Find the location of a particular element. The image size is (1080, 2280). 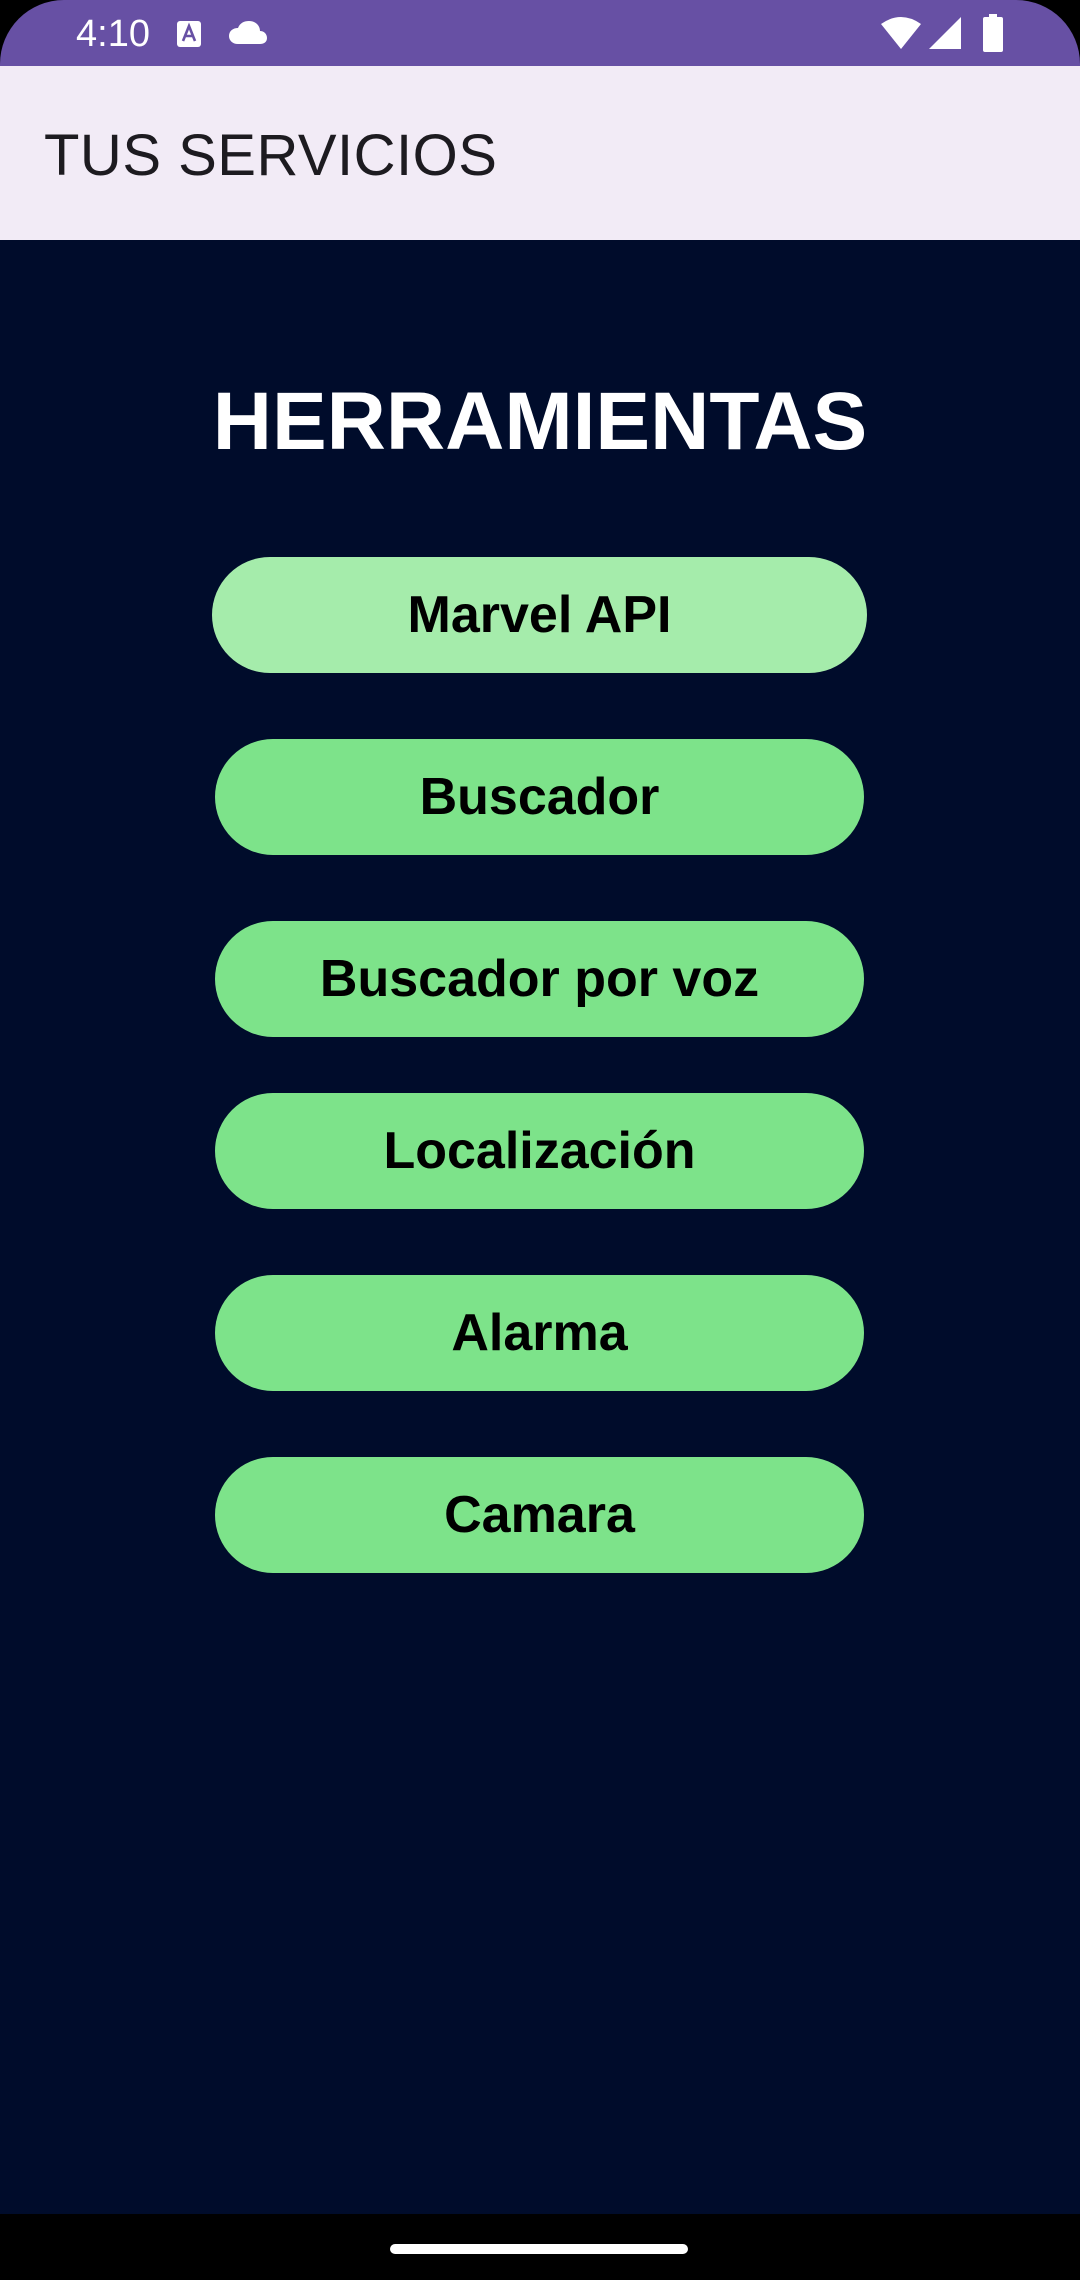

status-bar: 4:10 is located at coordinates (540, 33).